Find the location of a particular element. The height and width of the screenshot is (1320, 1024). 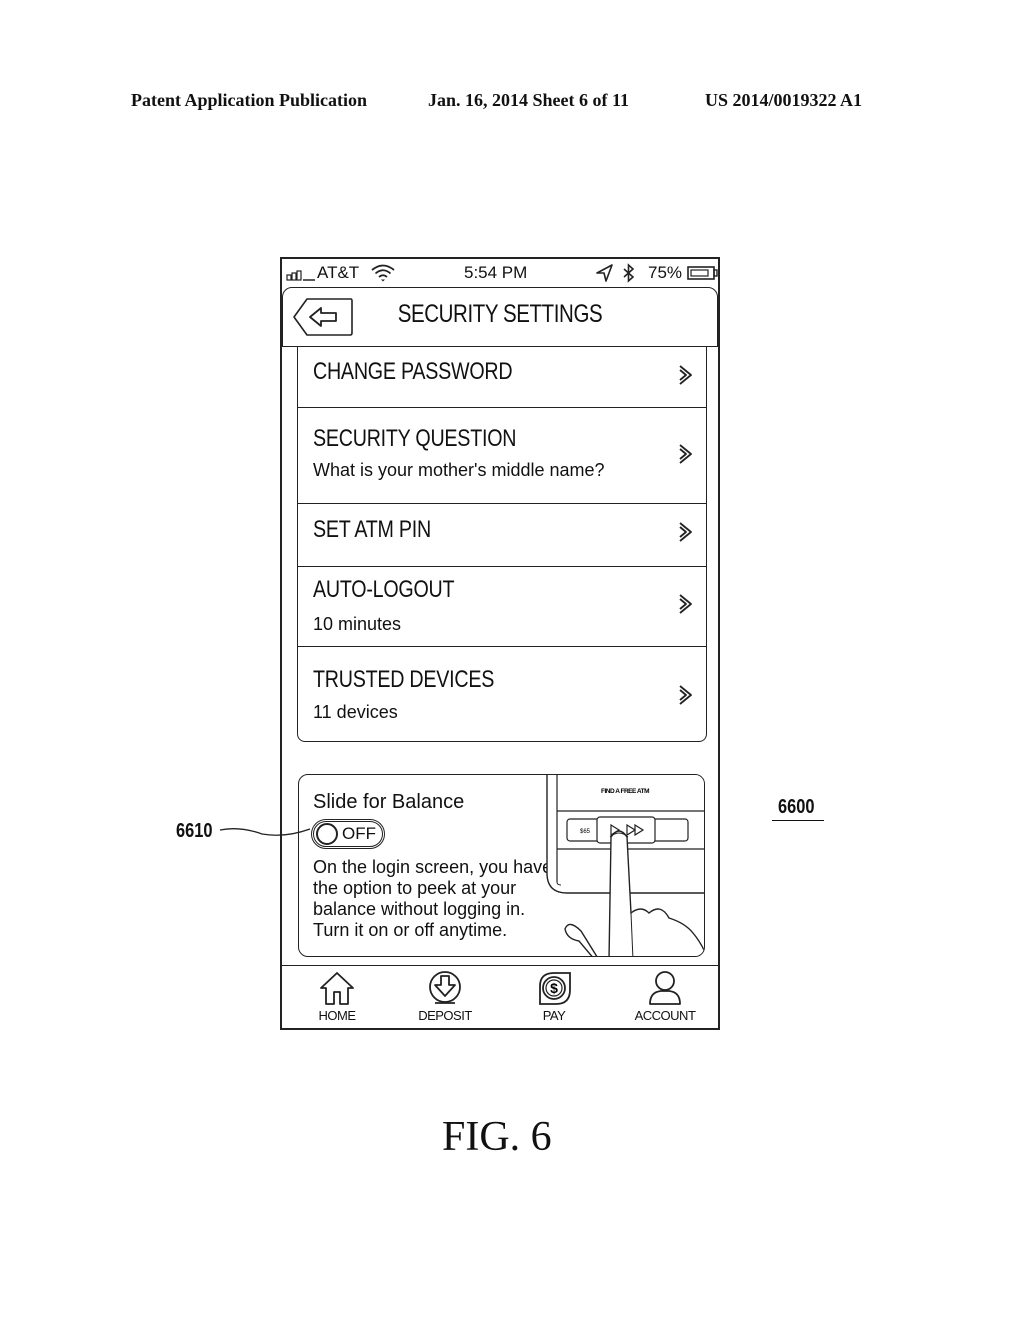

card-title: Slide for Balance is located at coordinates (389, 802).